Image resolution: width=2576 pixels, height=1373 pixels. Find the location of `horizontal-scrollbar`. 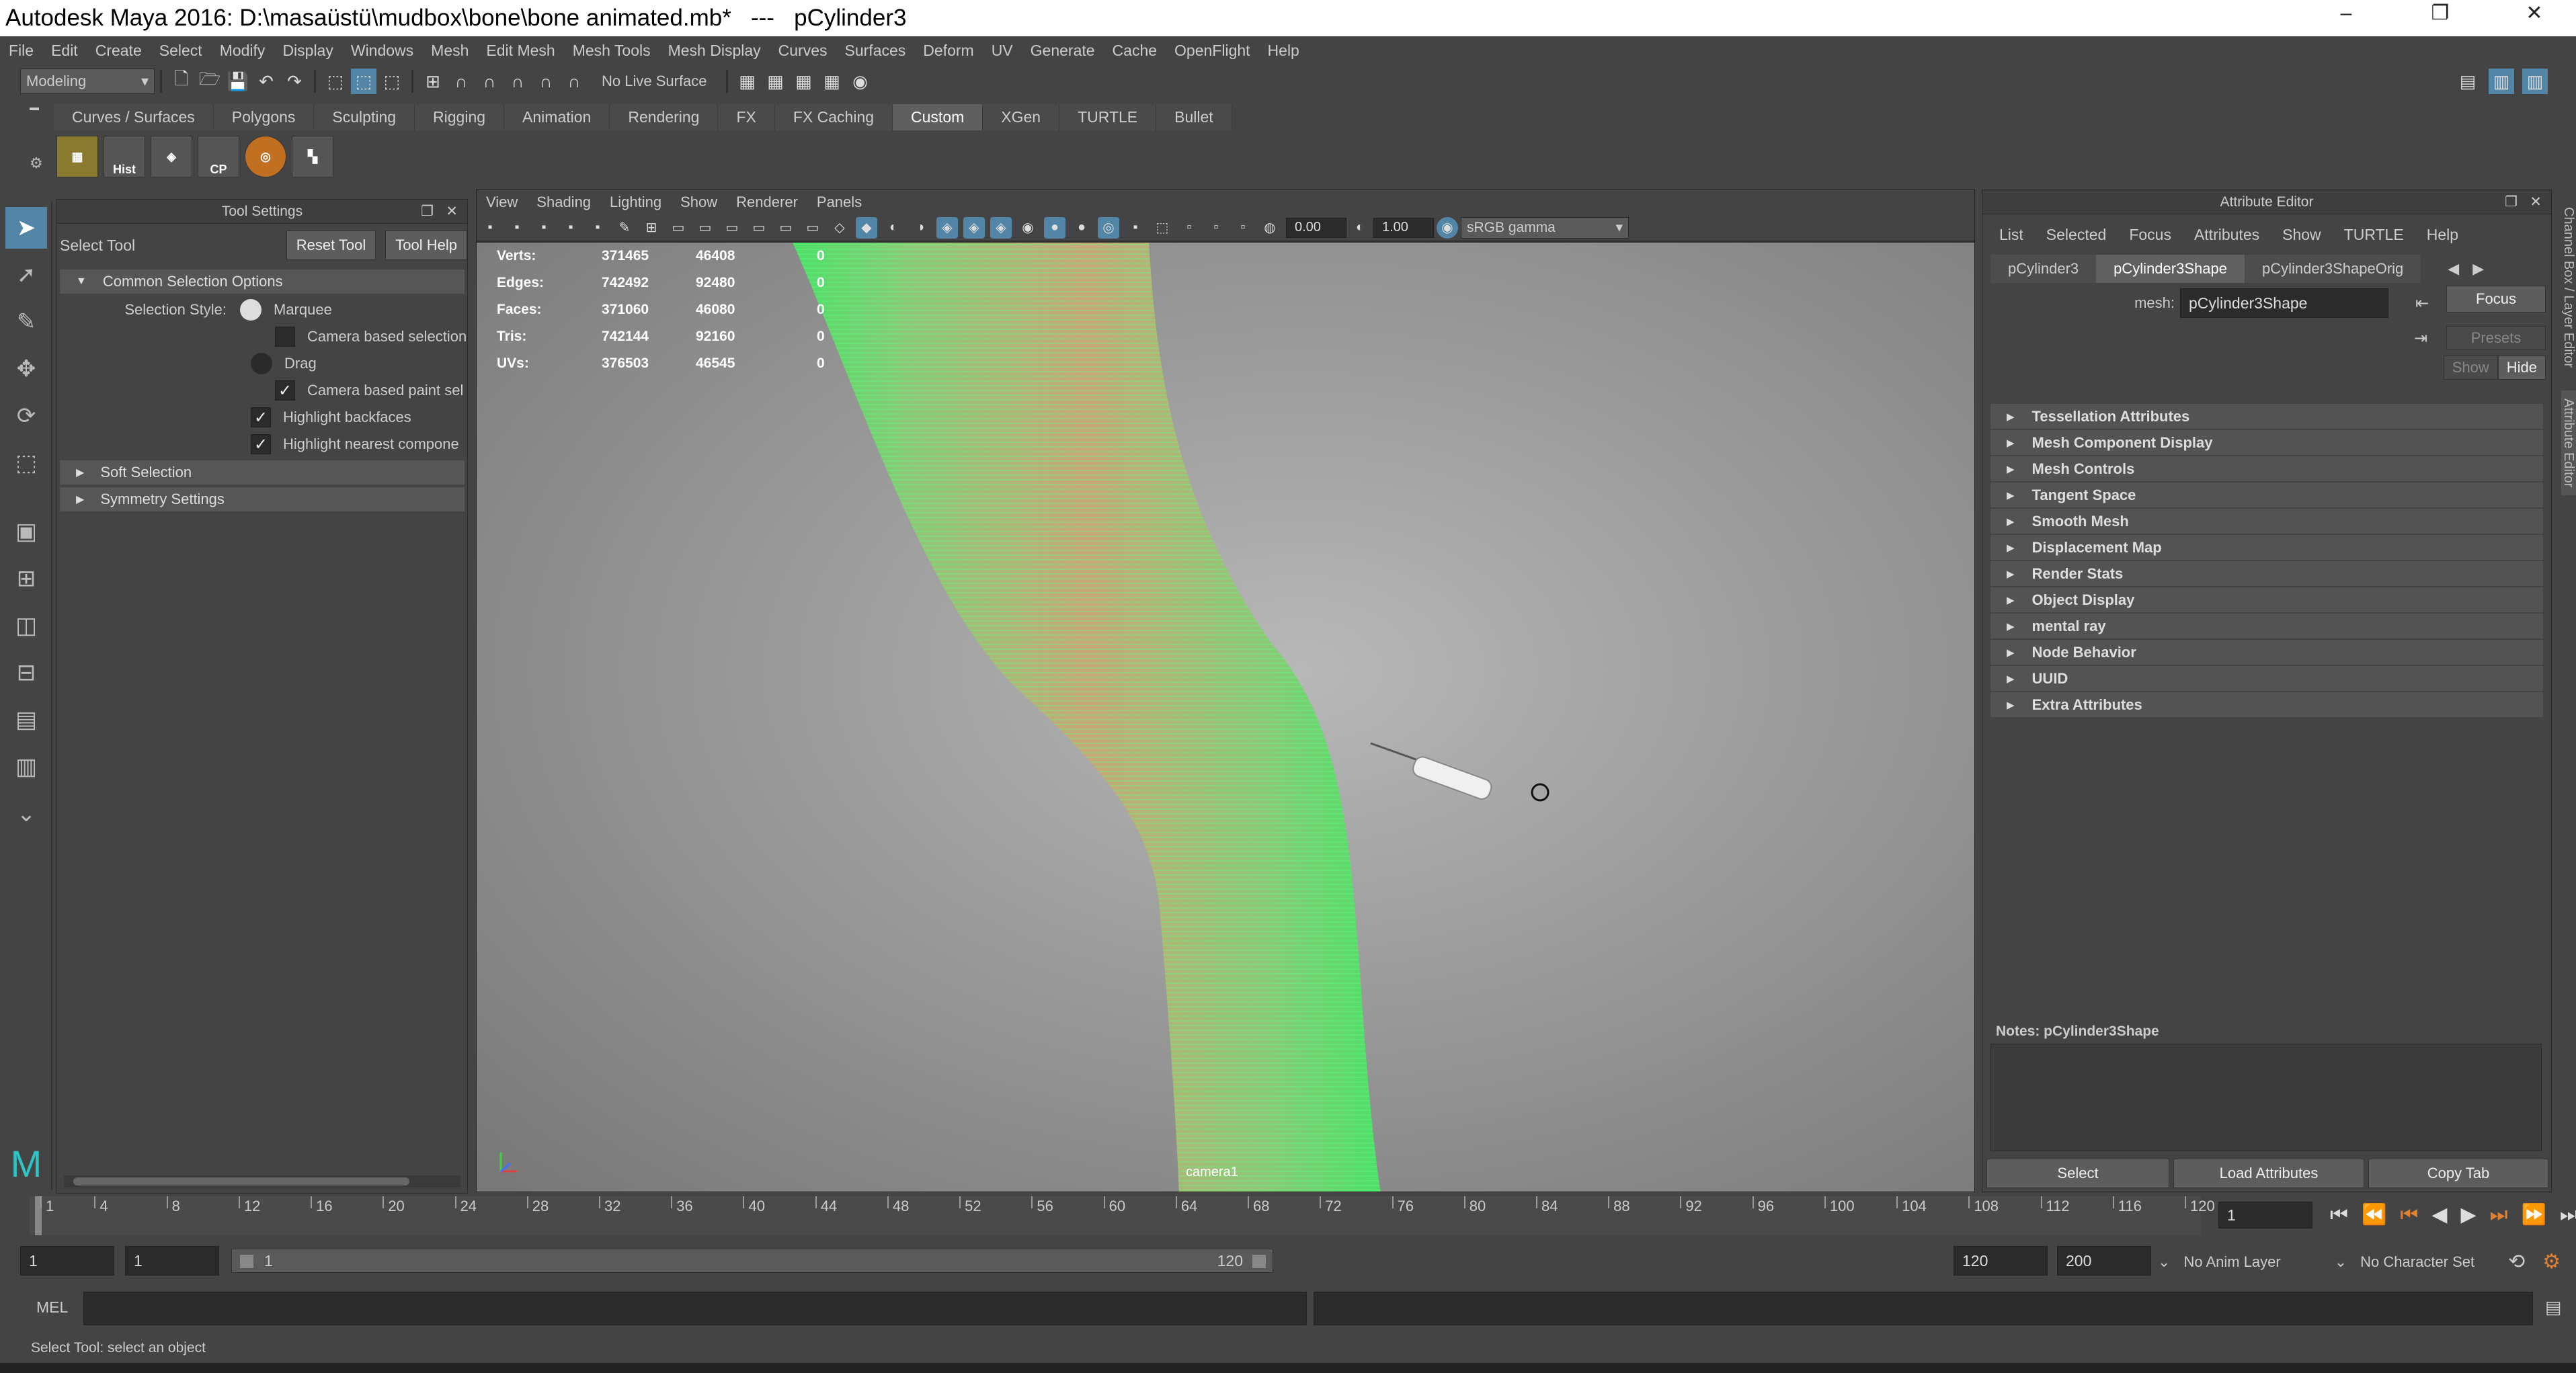

horizontal-scrollbar is located at coordinates (262, 1181).